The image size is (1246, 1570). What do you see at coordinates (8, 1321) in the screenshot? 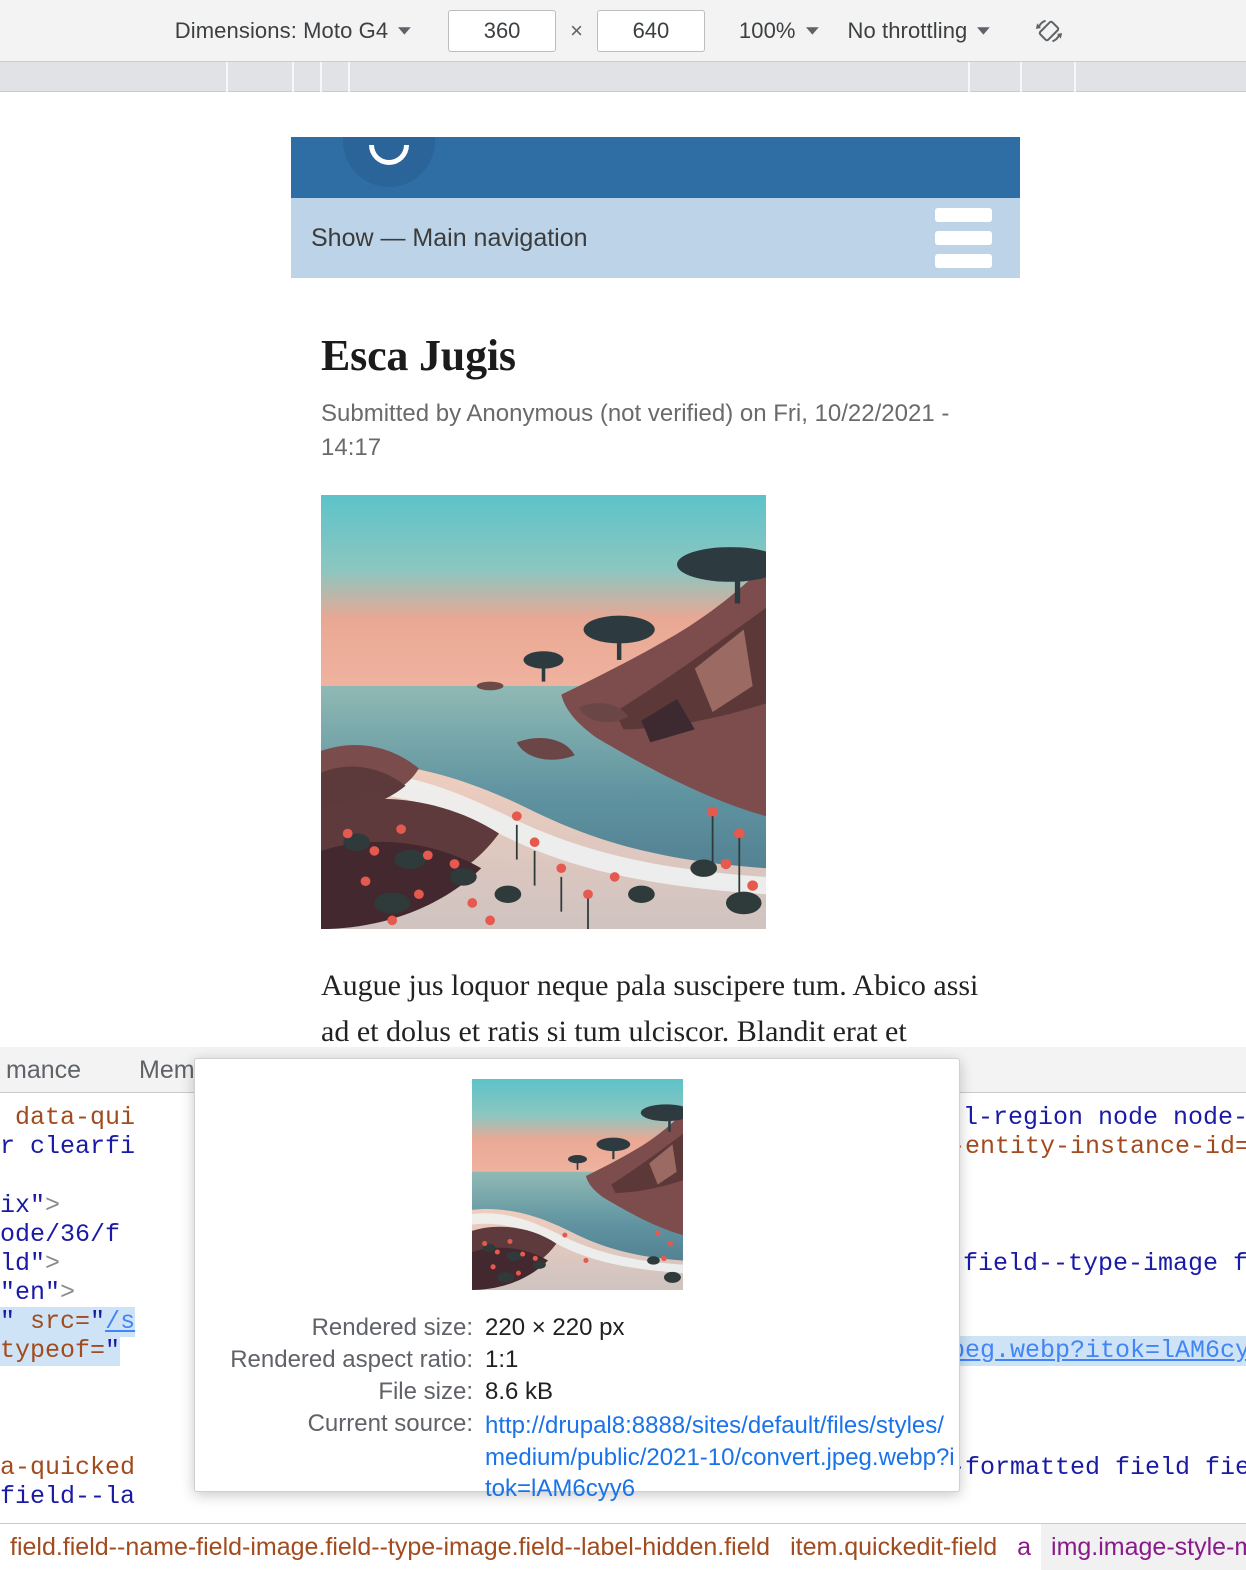
I see `dom-token: :image"` at bounding box center [8, 1321].